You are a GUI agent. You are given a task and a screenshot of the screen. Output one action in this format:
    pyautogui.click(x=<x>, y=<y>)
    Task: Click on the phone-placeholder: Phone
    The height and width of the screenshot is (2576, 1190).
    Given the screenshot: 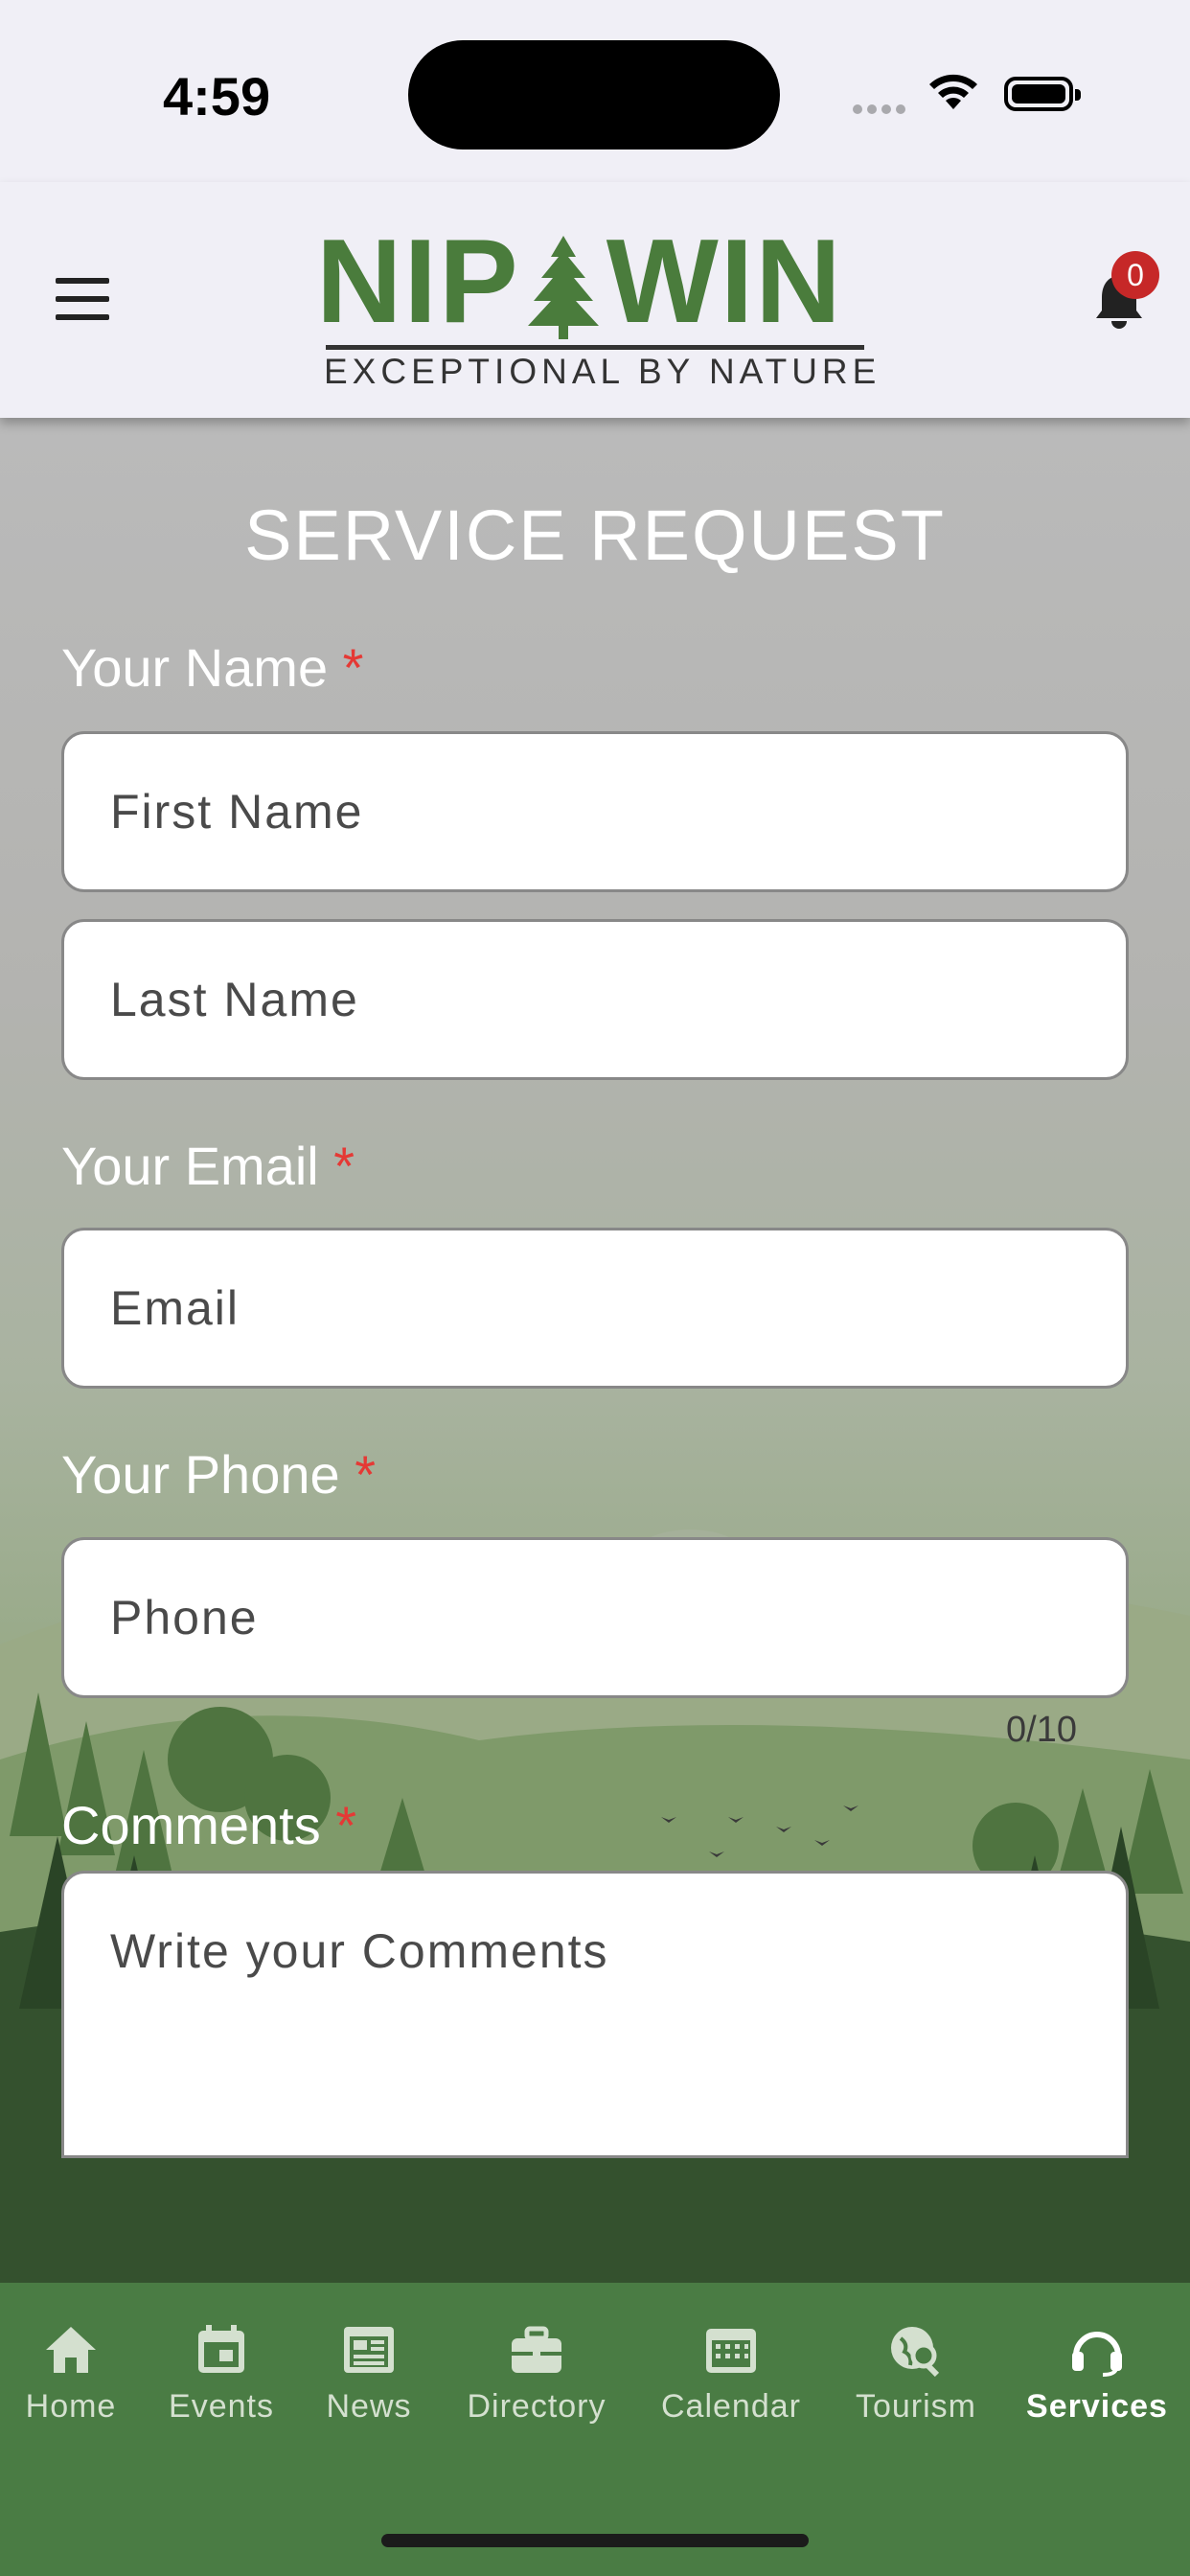 What is the action you would take?
    pyautogui.click(x=185, y=1617)
    